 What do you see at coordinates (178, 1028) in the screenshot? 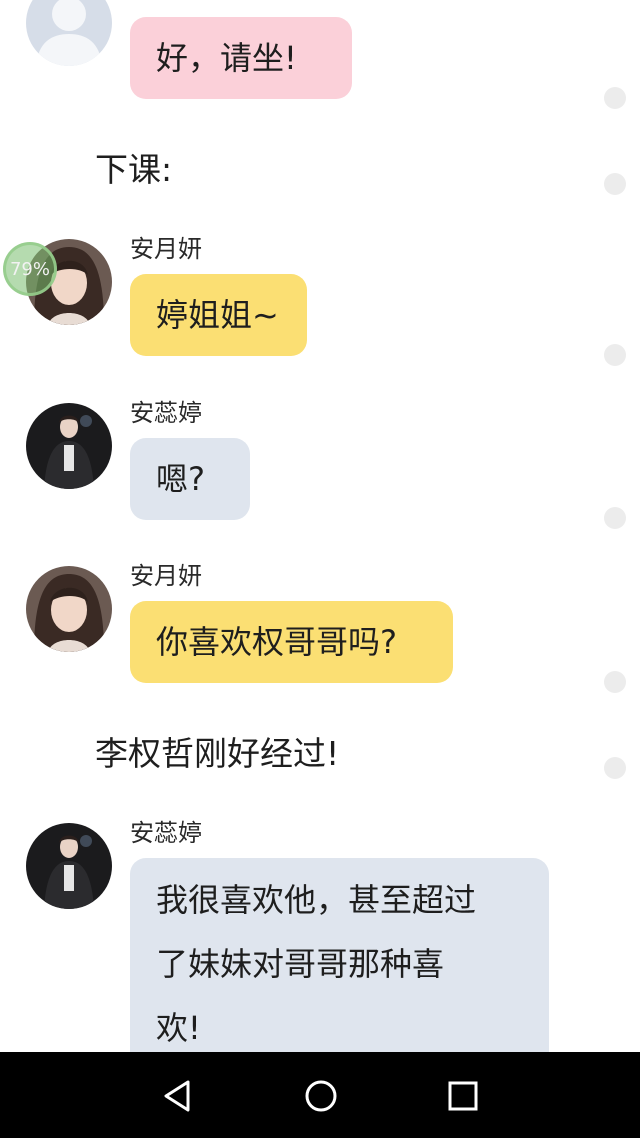
I see `message-text-line: 欢!` at bounding box center [178, 1028].